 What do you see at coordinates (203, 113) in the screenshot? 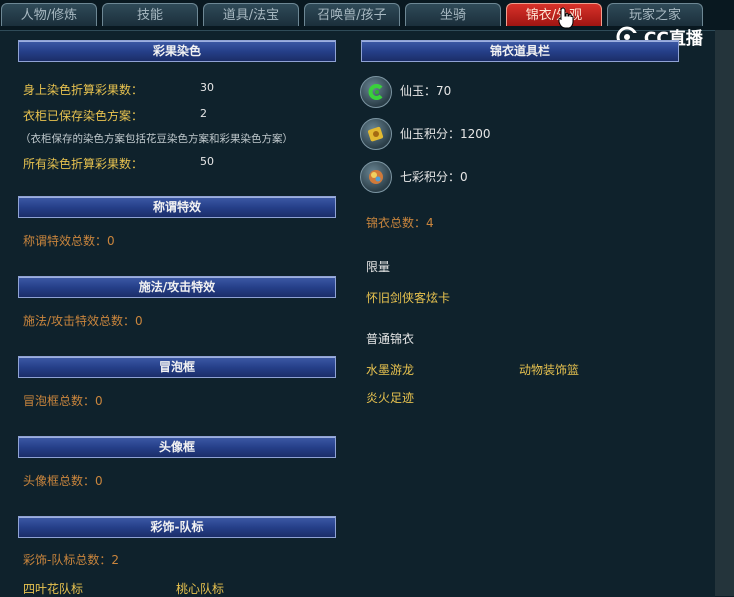
I see `dye-wardrobe-value: 2` at bounding box center [203, 113].